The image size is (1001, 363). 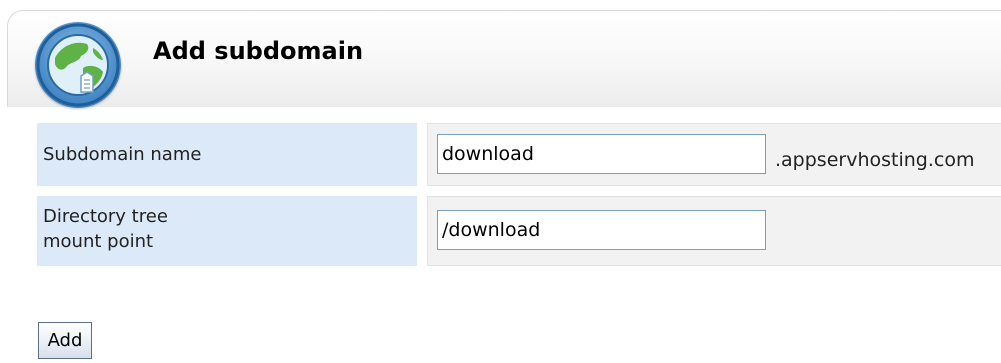 I want to click on subdomain-name-label: Subdomain name, so click(x=227, y=154).